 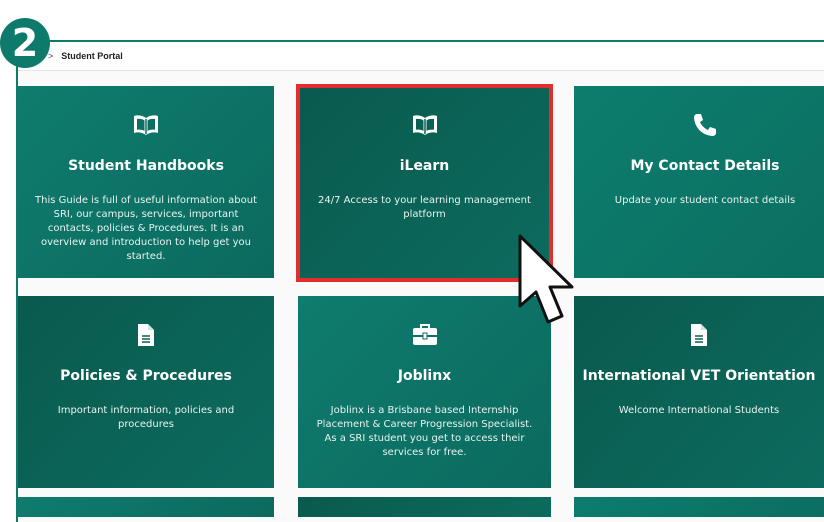 I want to click on mouse-pointer-icon, so click(x=552, y=284).